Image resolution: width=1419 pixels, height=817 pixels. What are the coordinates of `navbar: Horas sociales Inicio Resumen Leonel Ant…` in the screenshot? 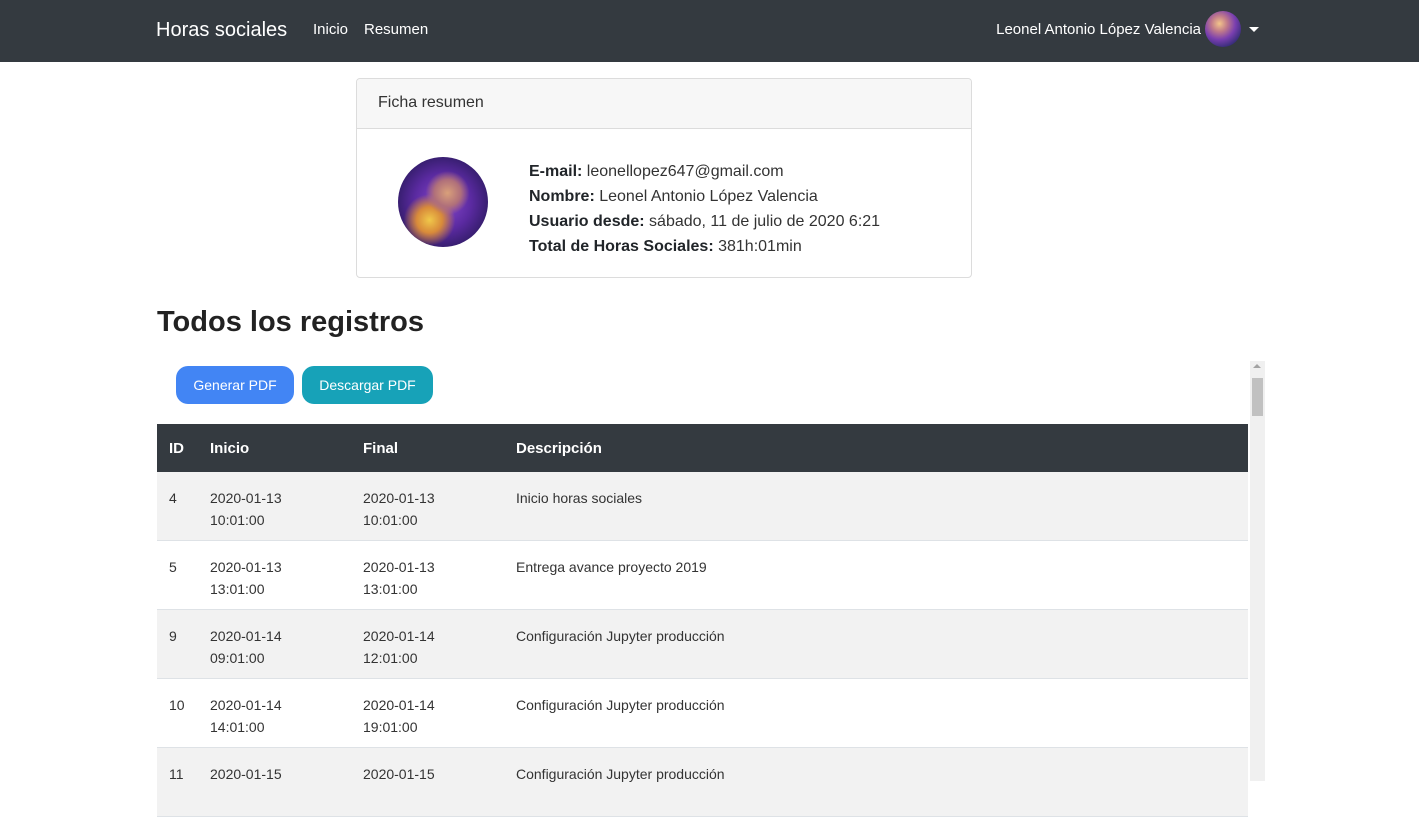 It's located at (709, 31).